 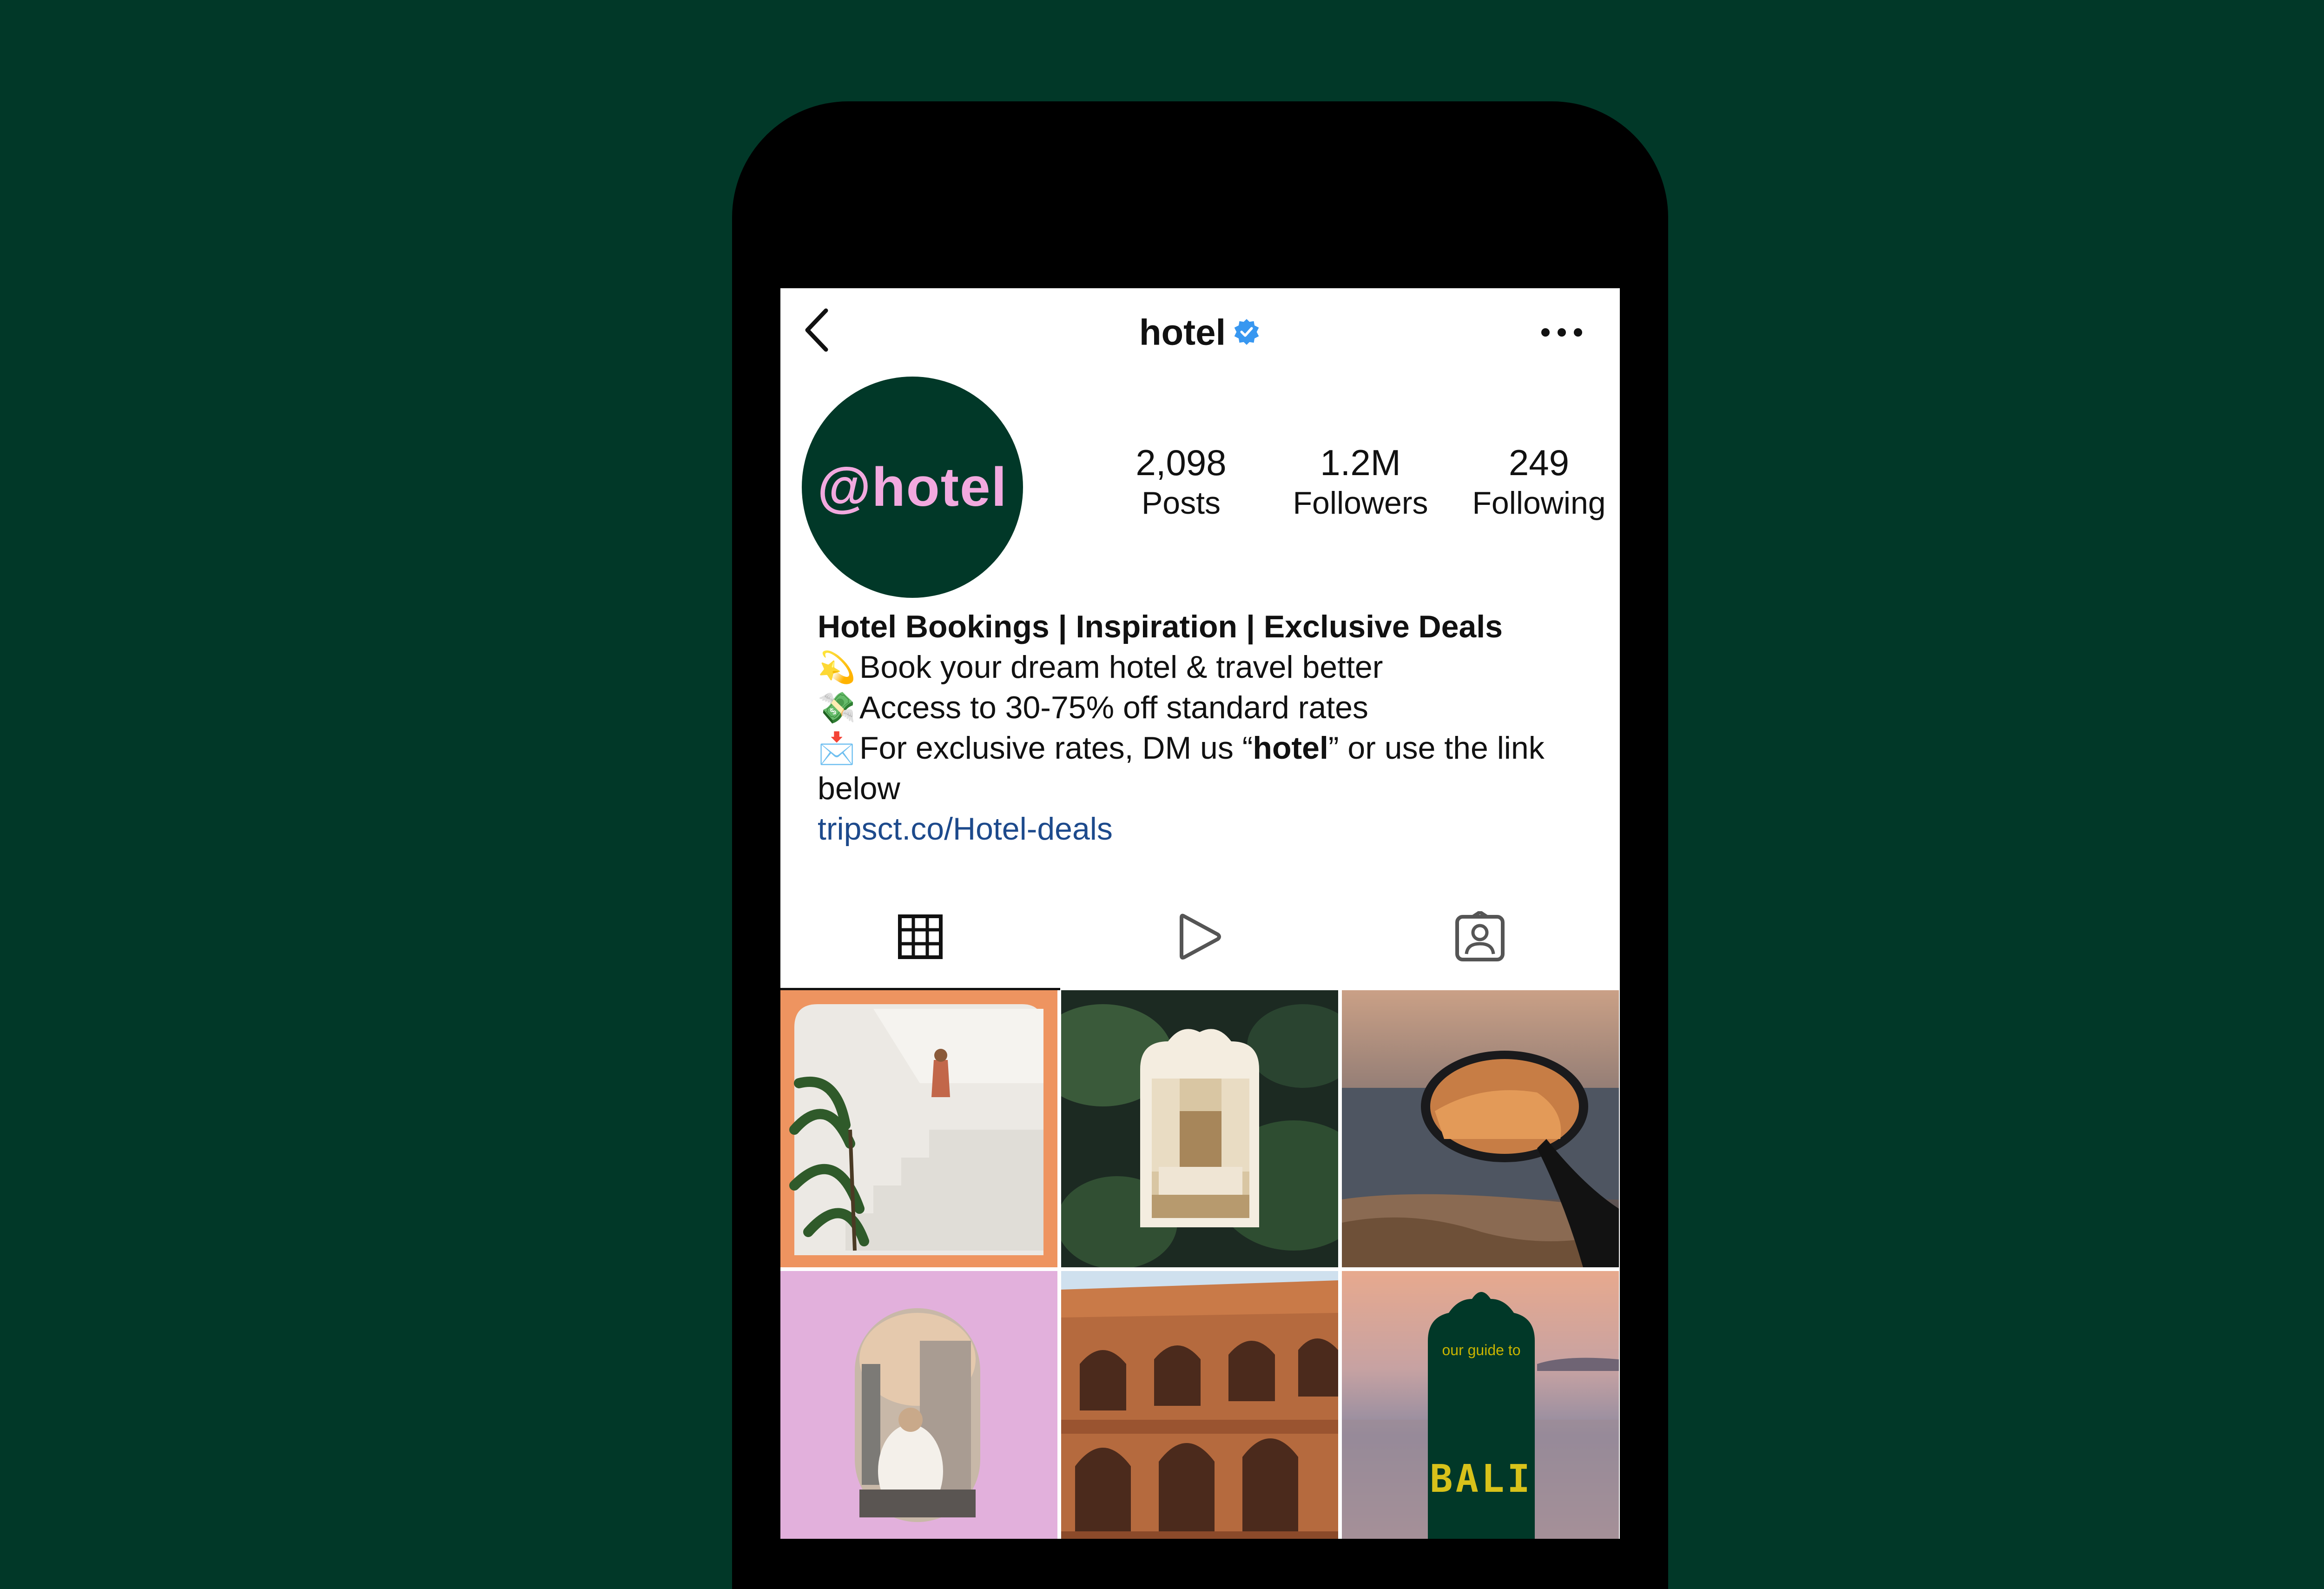 What do you see at coordinates (1121, 667) in the screenshot?
I see `bio-line-1-text: Book your dream hotel & travel better` at bounding box center [1121, 667].